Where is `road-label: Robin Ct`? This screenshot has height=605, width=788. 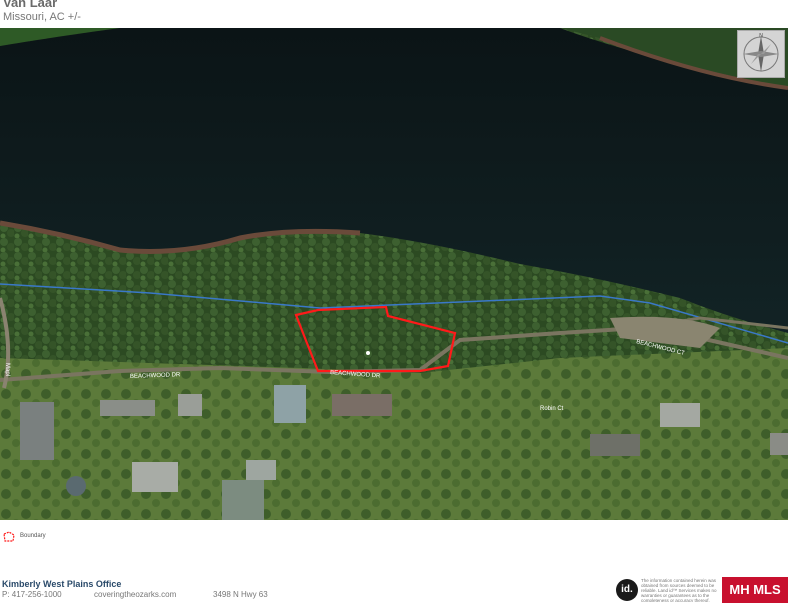
road-label: Robin Ct is located at coordinates (552, 409).